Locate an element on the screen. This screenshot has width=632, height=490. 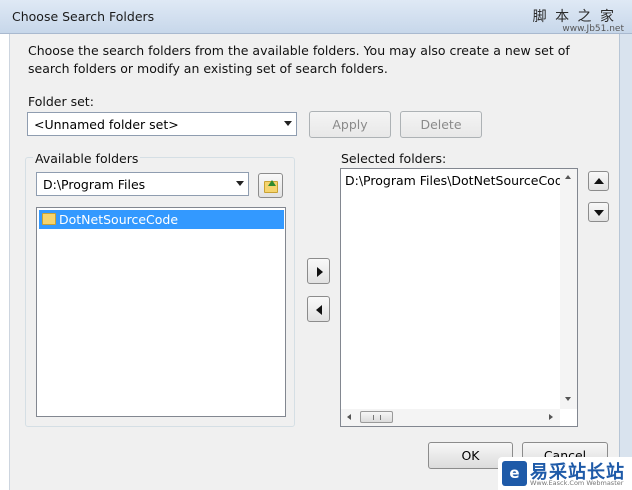
available-path-value: D:\Program Files is located at coordinates (94, 184).